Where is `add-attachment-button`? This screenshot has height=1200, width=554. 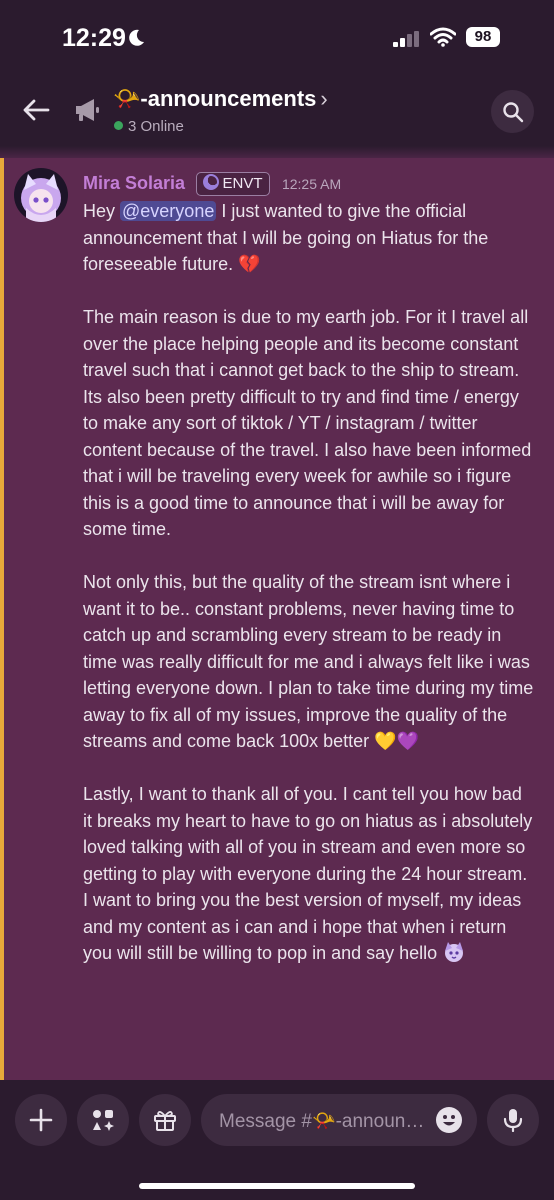 add-attachment-button is located at coordinates (41, 1120).